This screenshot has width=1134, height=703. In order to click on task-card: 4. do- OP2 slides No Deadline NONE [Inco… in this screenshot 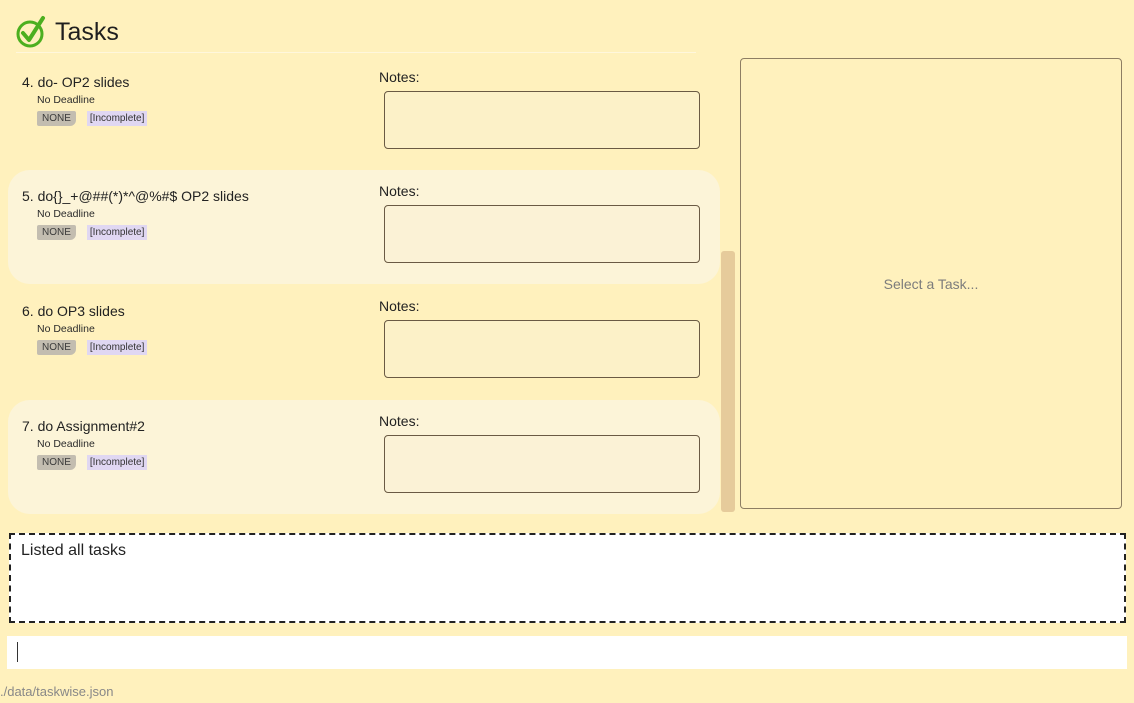, I will do `click(364, 113)`.